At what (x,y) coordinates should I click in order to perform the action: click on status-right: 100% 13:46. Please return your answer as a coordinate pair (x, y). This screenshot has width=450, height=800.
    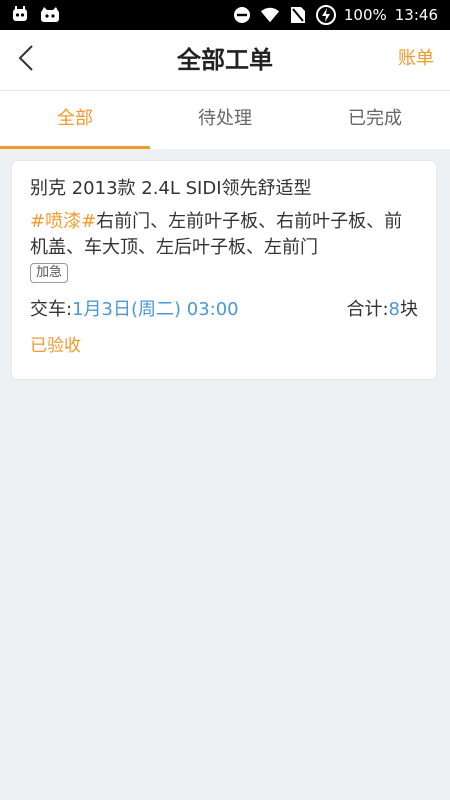
    Looking at the image, I should click on (341, 15).